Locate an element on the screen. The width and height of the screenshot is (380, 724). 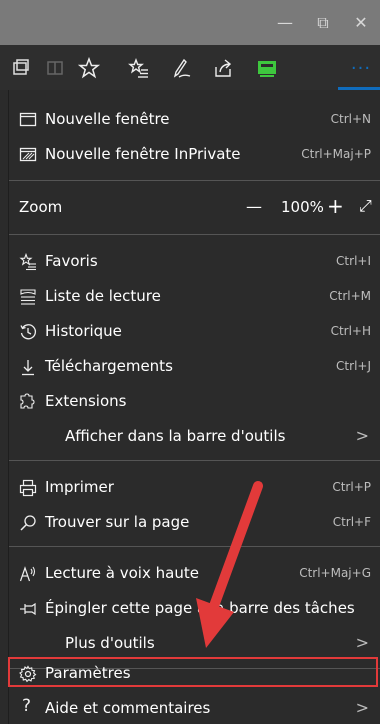
annotation-arrow is located at coordinates (229, 564).